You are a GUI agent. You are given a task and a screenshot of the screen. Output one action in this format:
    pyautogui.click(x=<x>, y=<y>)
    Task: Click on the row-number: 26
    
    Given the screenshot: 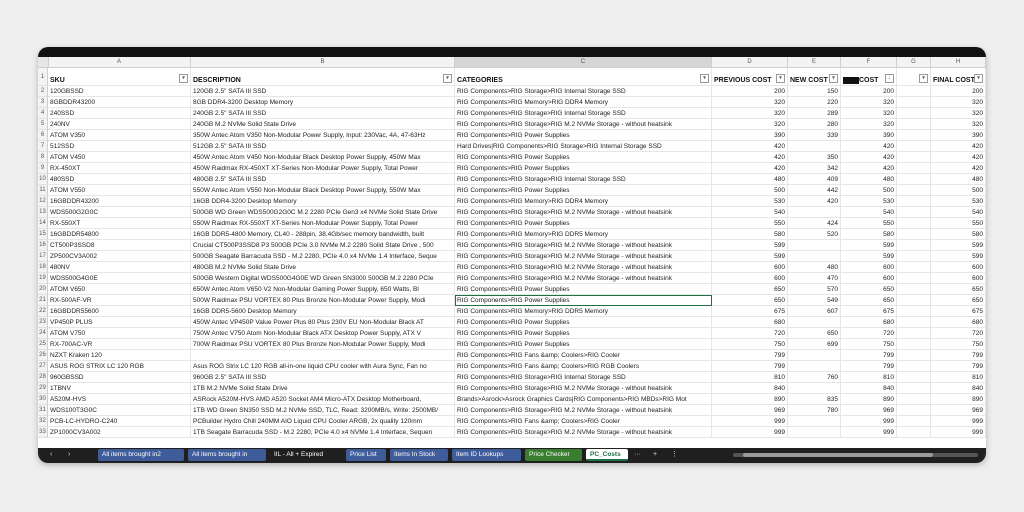 What is the action you would take?
    pyautogui.click(x=43, y=355)
    